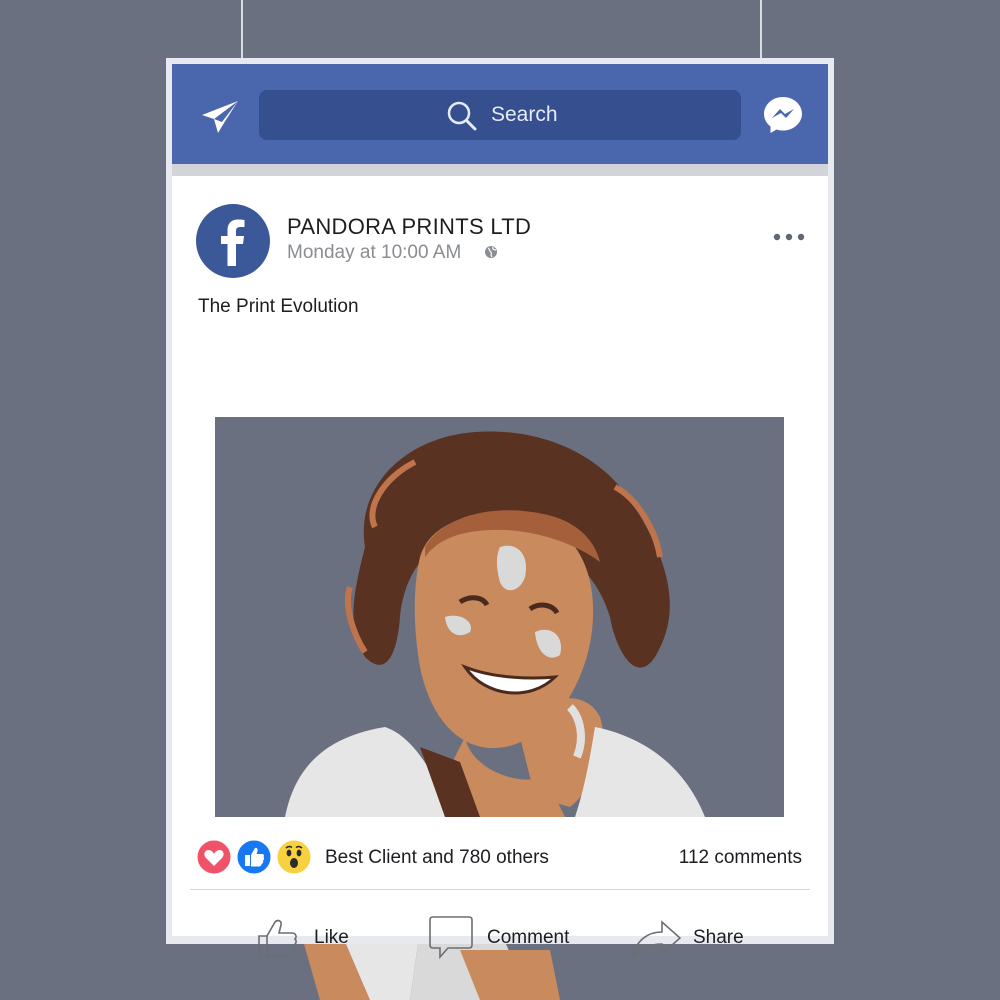 This screenshot has width=1000, height=1000. Describe the element at coordinates (761, 30) in the screenshot. I see `hanging-string-right` at that location.